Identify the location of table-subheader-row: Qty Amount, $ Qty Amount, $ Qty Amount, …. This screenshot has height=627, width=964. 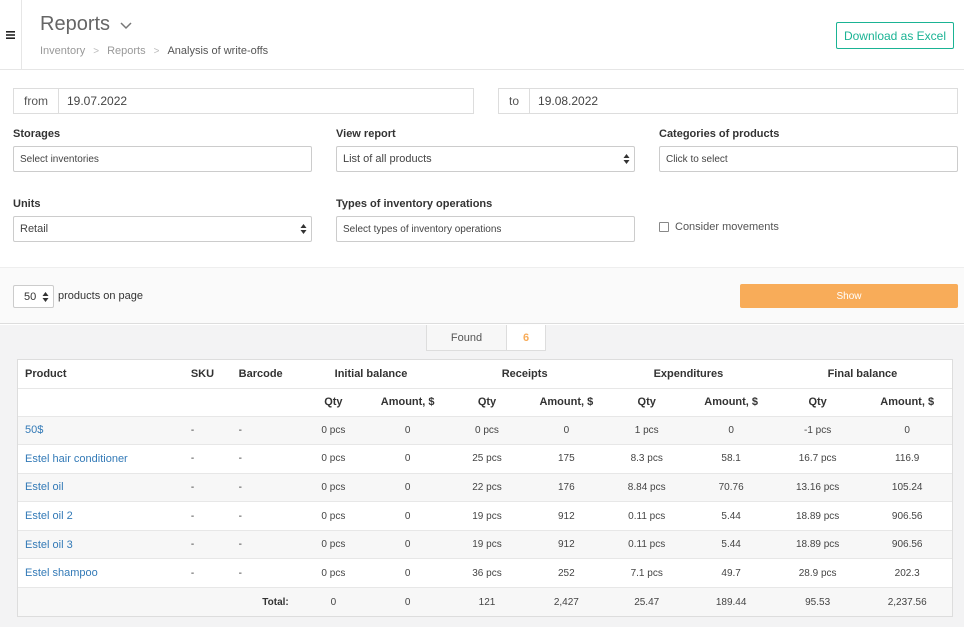
(485, 402).